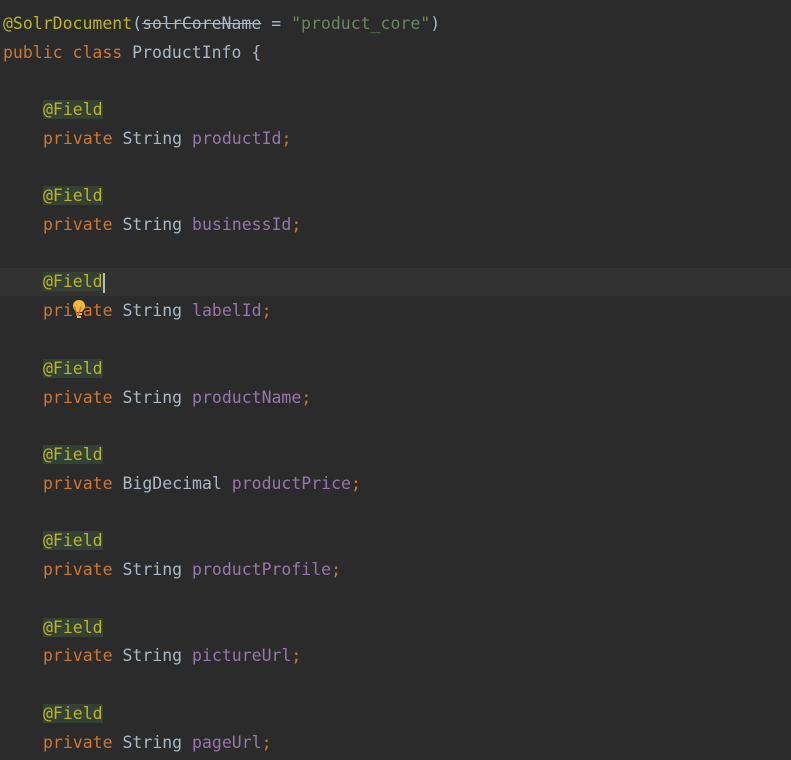 The height and width of the screenshot is (760, 791). What do you see at coordinates (395, 139) in the screenshot?
I see `code-line-field-declaration: private String productId;` at bounding box center [395, 139].